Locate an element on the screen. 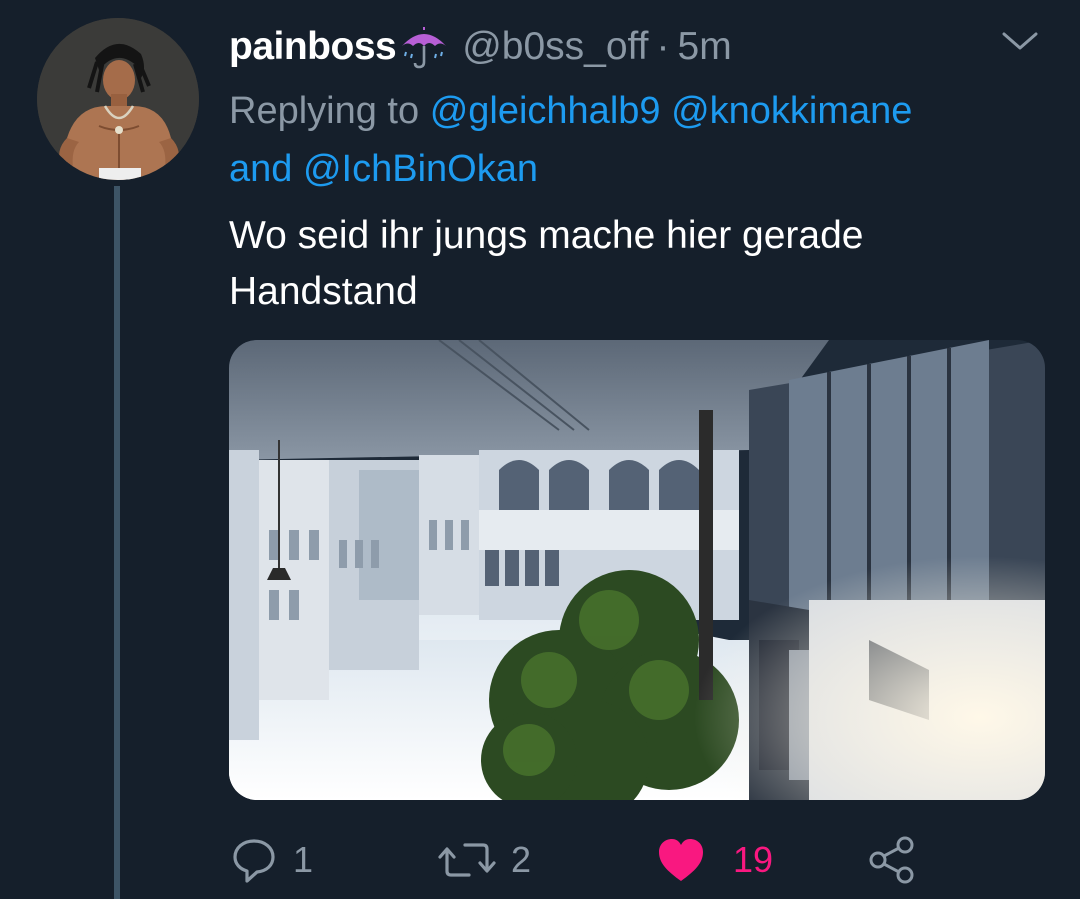 The height and width of the screenshot is (899, 1080). action-bar: 1 2 19 is located at coordinates (639, 860).